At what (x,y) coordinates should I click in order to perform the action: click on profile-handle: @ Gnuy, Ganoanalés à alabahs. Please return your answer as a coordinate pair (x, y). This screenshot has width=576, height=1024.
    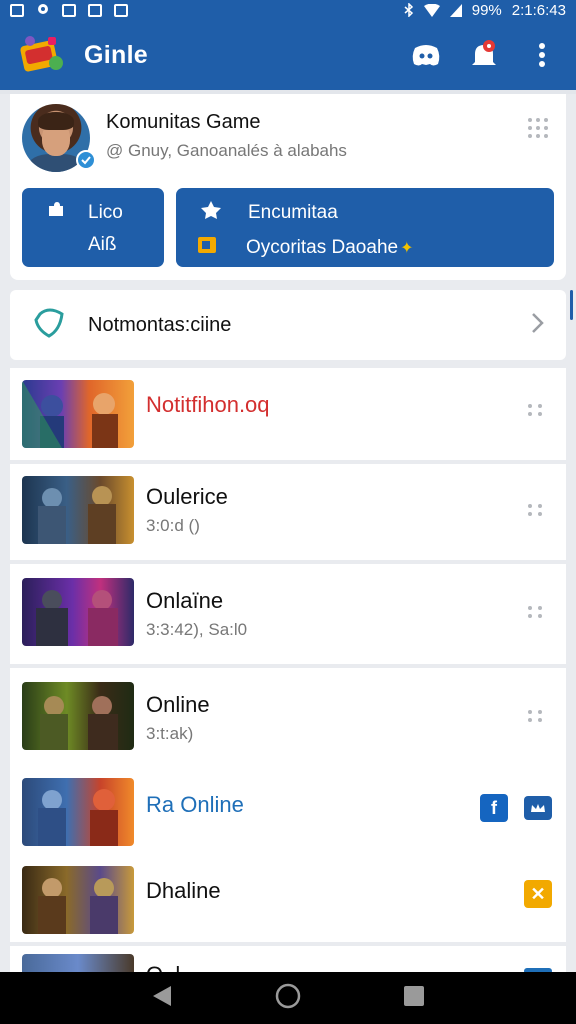
    Looking at the image, I should click on (226, 150).